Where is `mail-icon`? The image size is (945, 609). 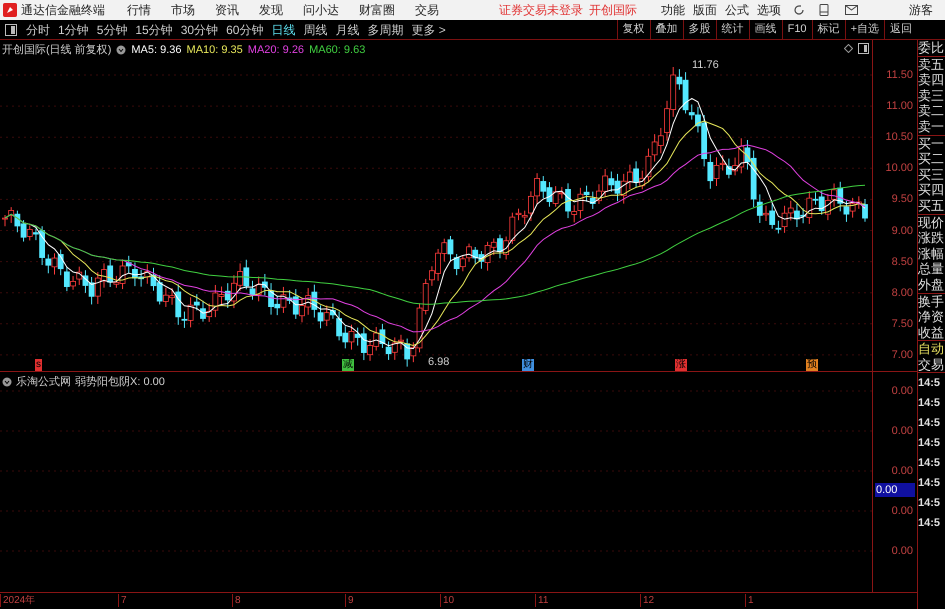
mail-icon is located at coordinates (851, 10).